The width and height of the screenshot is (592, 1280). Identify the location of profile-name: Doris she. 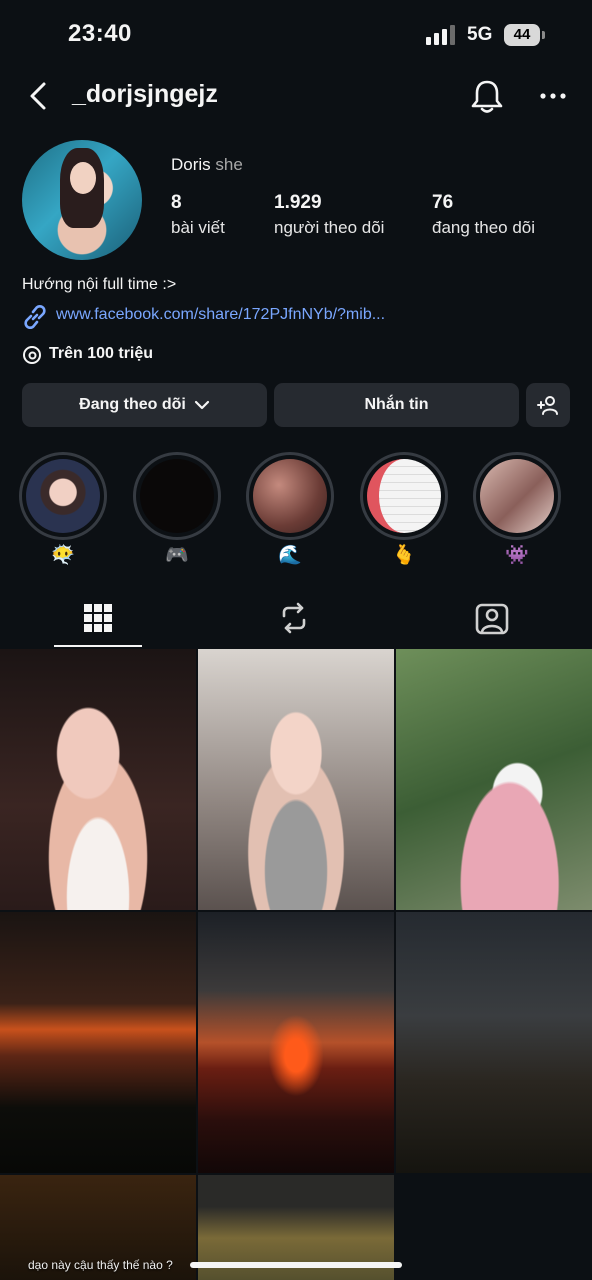
(207, 165).